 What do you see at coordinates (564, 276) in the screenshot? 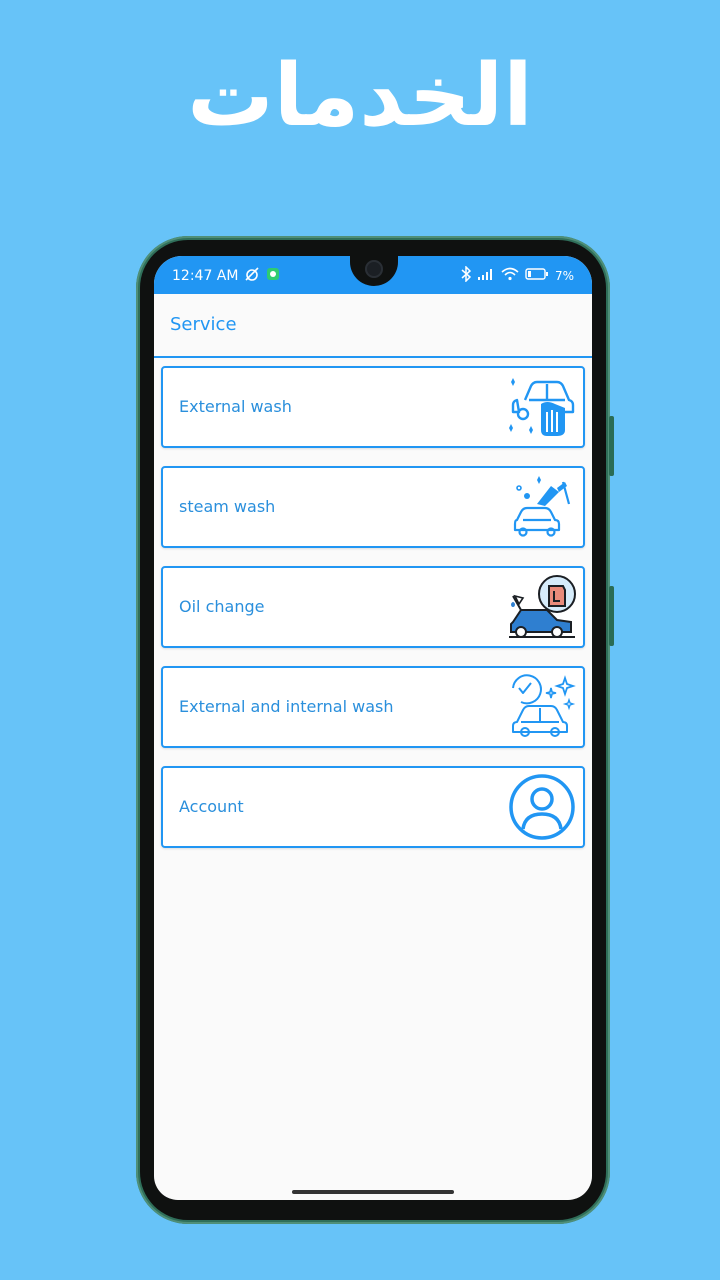
I see `battery-level: 7%` at bounding box center [564, 276].